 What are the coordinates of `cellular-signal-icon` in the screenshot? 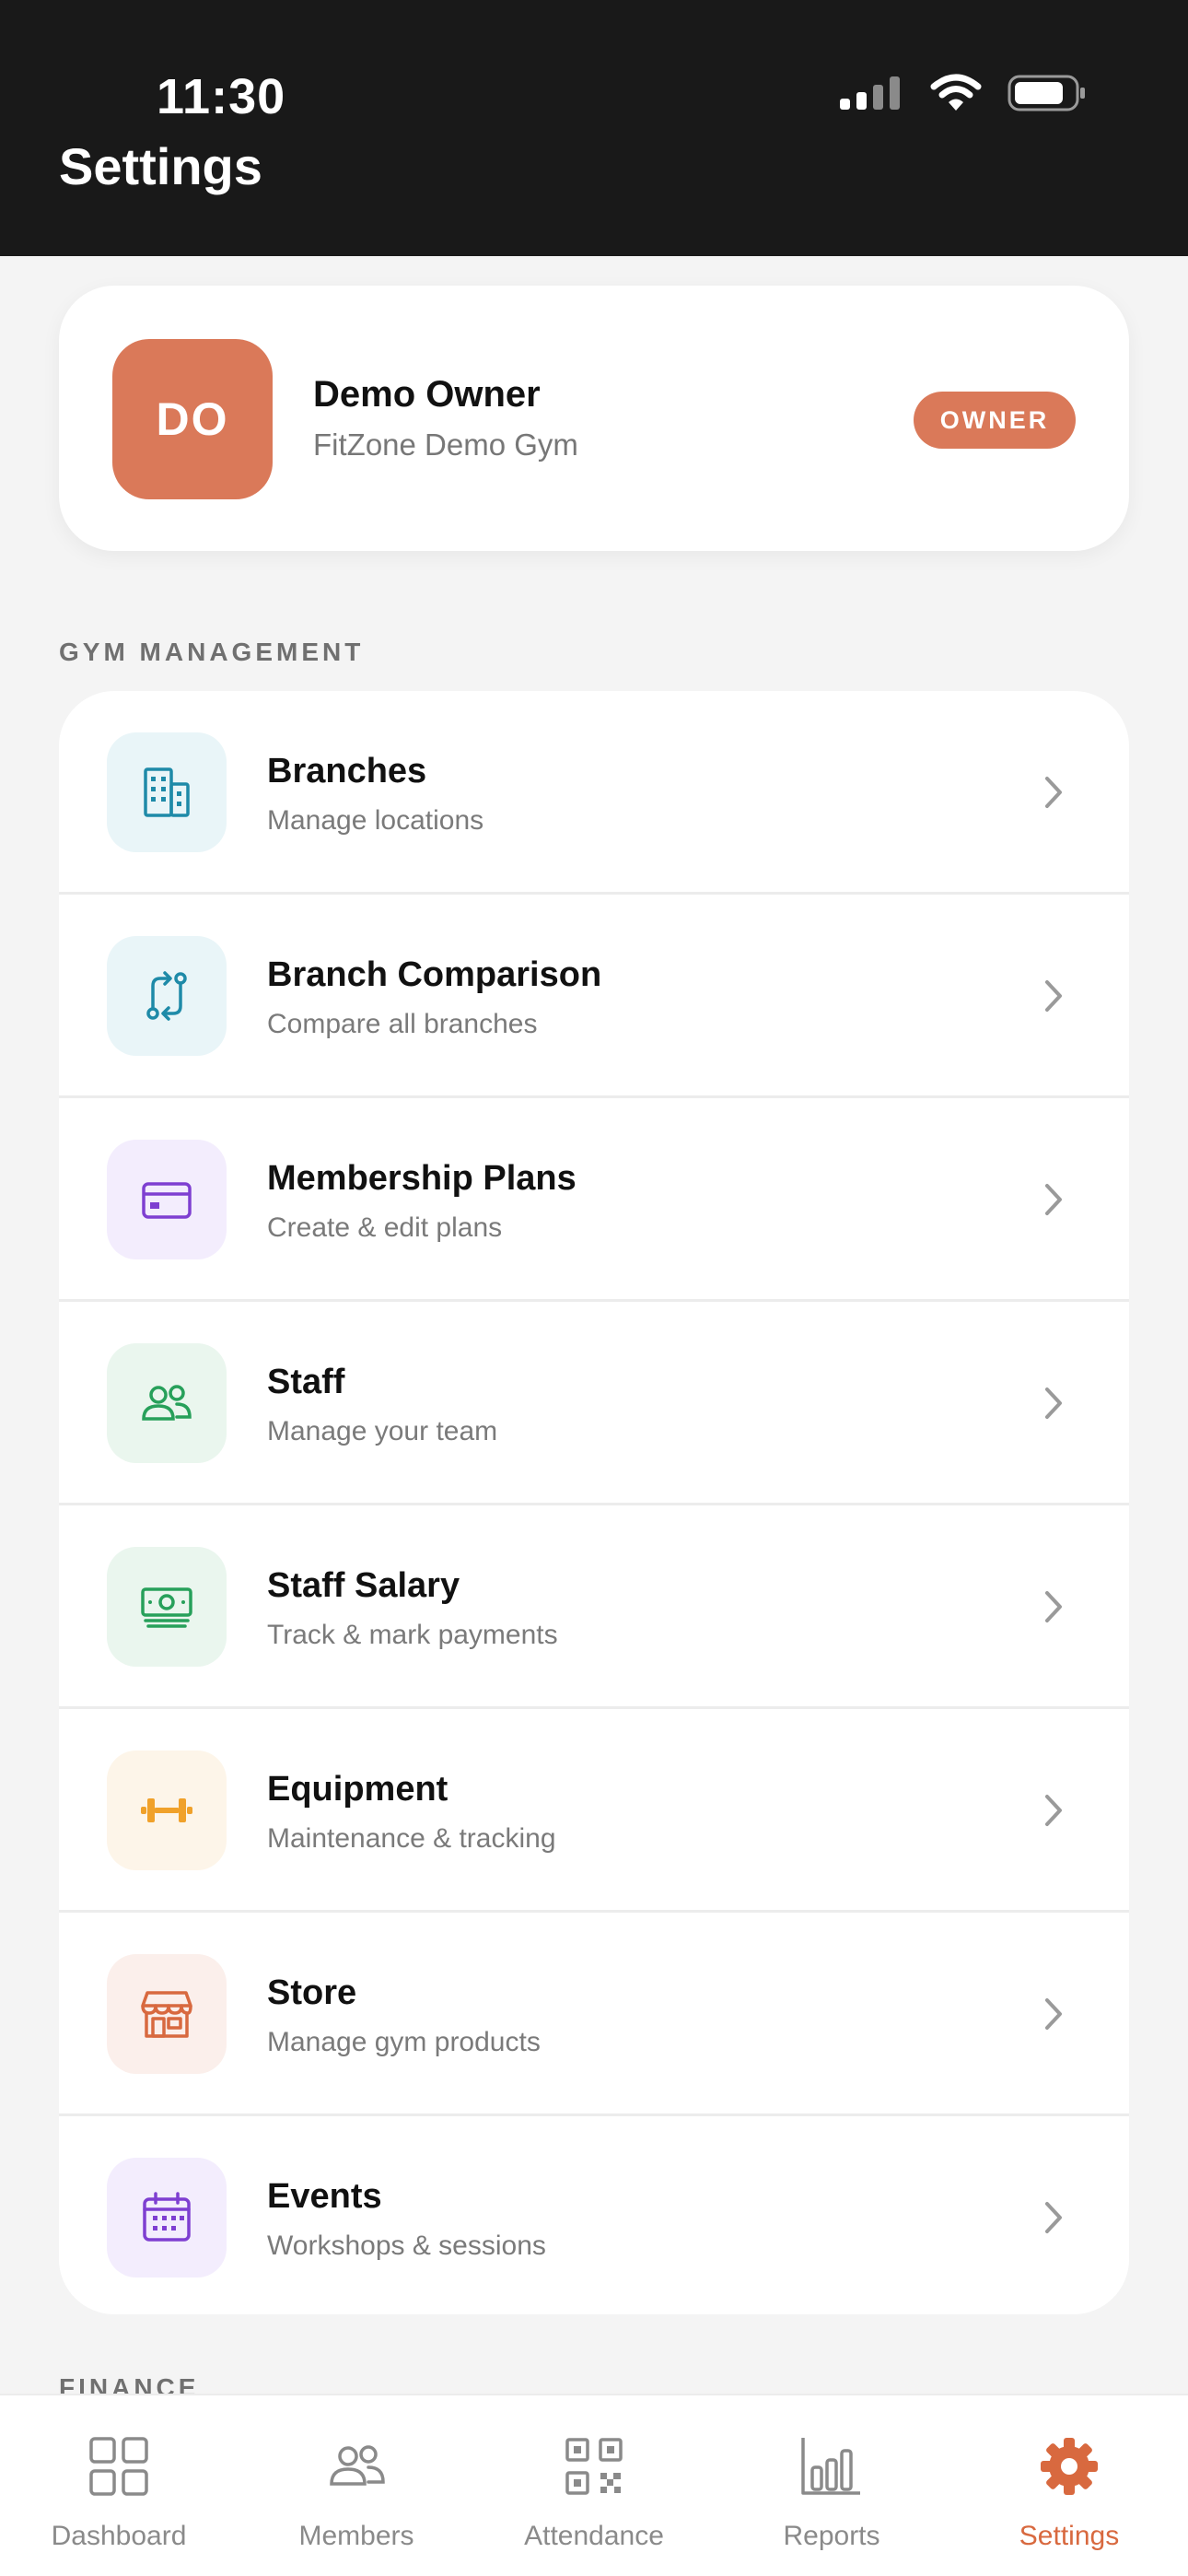 It's located at (870, 93).